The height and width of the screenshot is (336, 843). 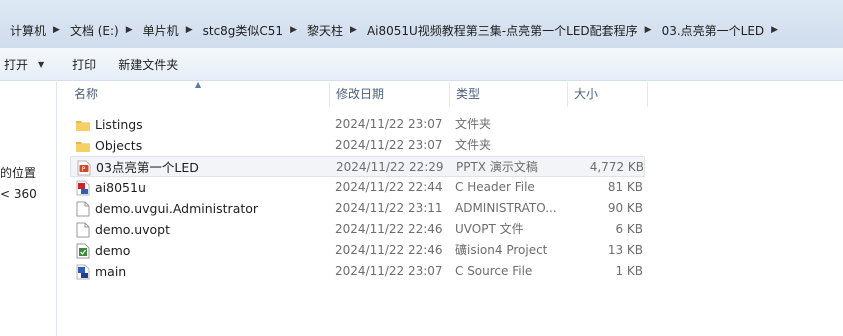 I want to click on svg-text: P, so click(x=84, y=169).